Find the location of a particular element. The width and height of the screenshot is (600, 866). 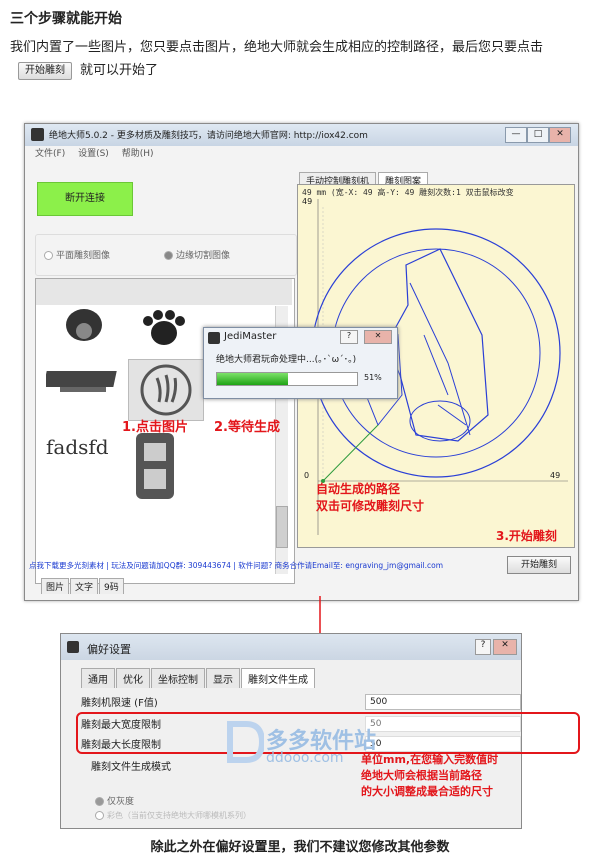

thumb-text: fadsfd is located at coordinates (77, 447).